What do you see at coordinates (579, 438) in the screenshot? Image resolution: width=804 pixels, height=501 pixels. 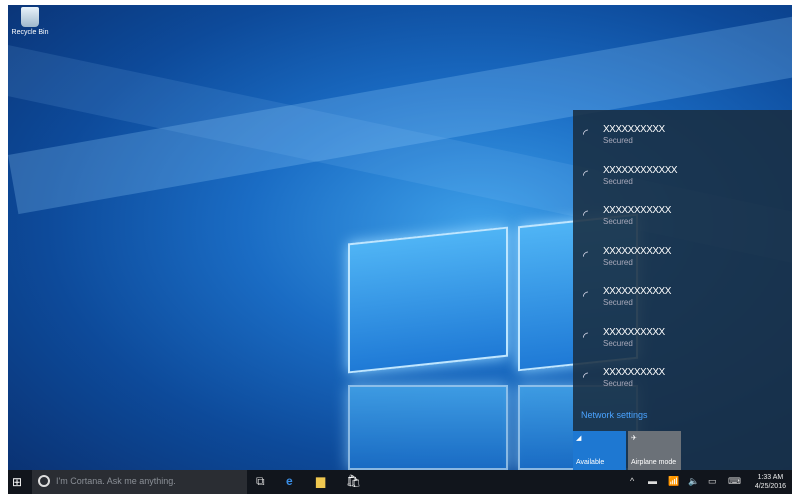 I see `wifi-icon: ◢` at bounding box center [579, 438].